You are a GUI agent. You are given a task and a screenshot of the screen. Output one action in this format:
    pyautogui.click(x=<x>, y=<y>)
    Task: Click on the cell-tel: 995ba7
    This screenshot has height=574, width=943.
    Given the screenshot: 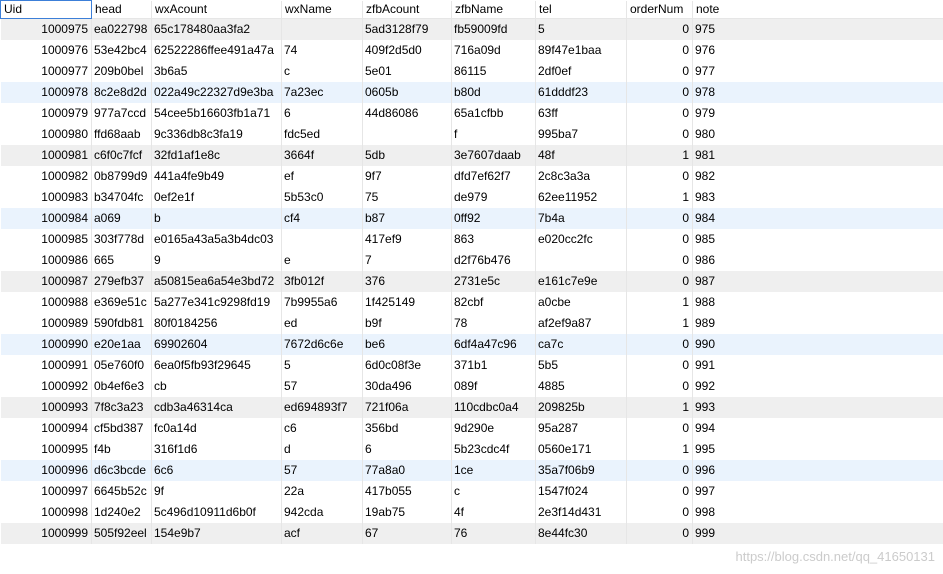 What is the action you would take?
    pyautogui.click(x=581, y=134)
    